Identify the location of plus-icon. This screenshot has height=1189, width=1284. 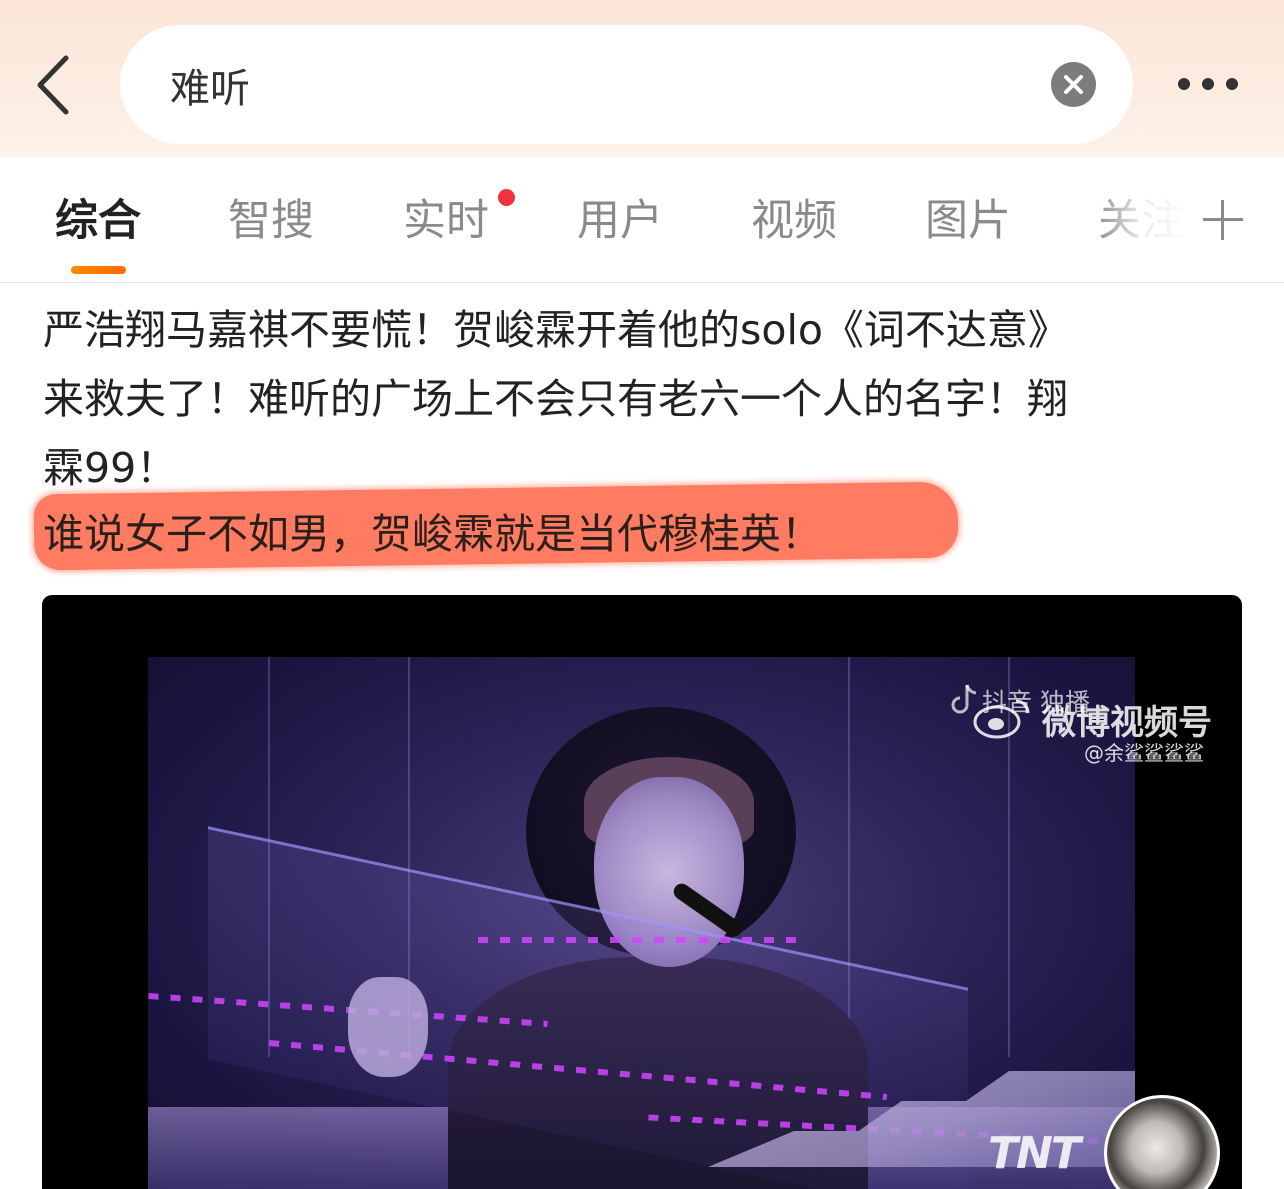
(1223, 220).